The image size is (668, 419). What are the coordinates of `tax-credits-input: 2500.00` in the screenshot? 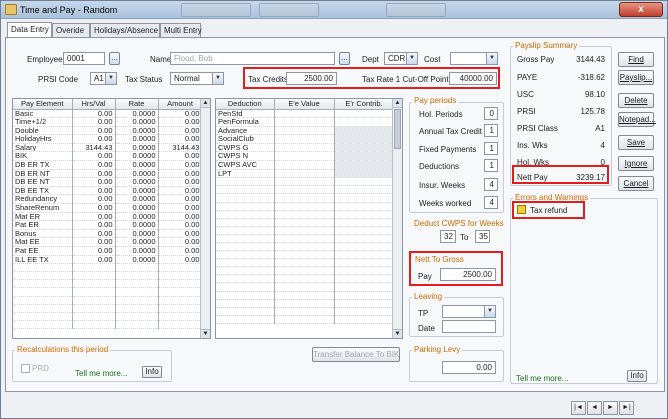 It's located at (311, 78).